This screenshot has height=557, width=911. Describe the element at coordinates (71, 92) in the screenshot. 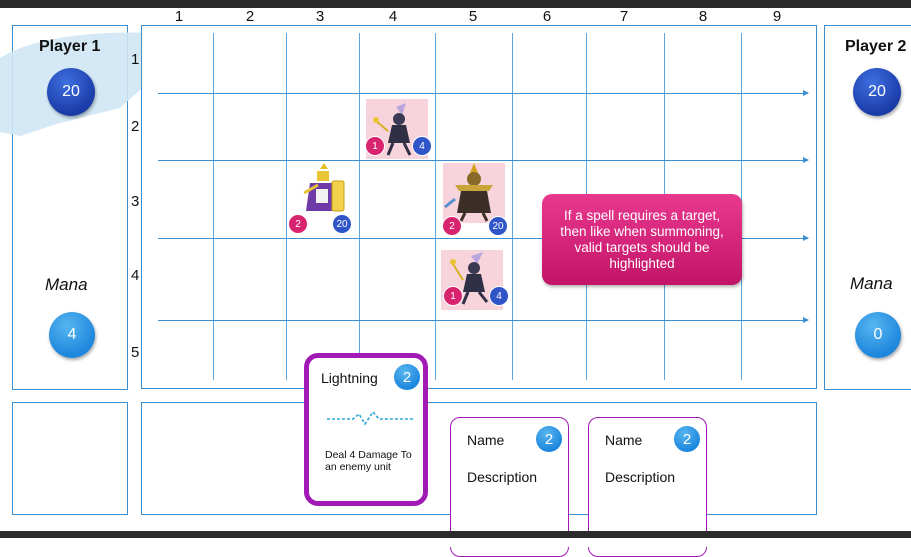

I see `player1-health-badge: 20` at that location.